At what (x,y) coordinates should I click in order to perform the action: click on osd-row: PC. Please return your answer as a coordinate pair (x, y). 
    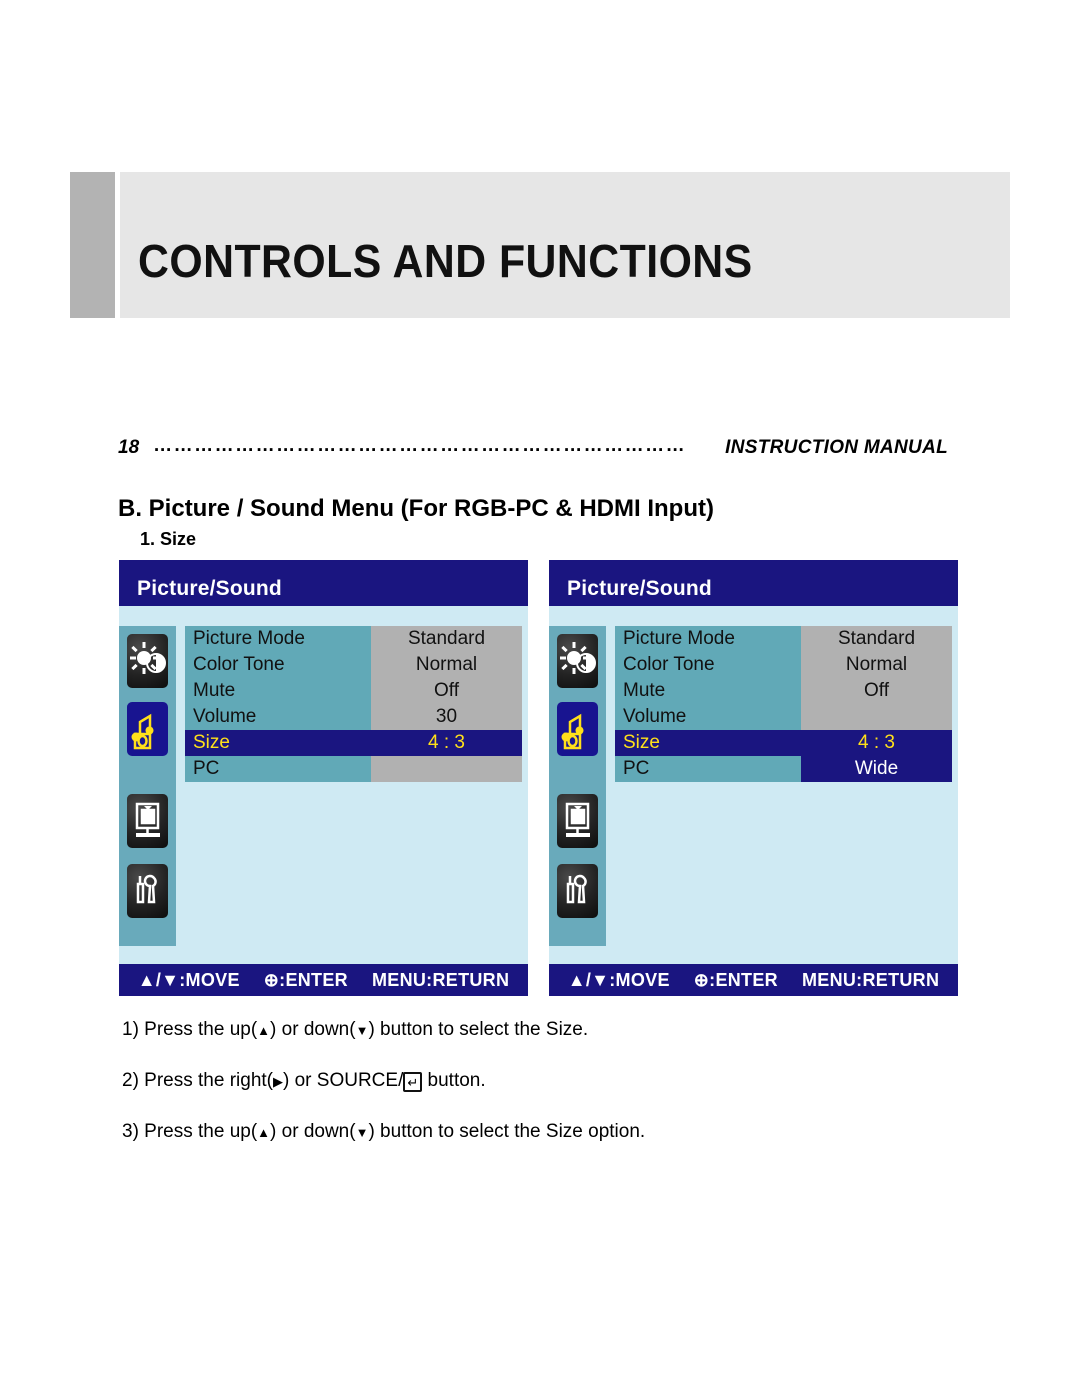
    Looking at the image, I should click on (353, 769).